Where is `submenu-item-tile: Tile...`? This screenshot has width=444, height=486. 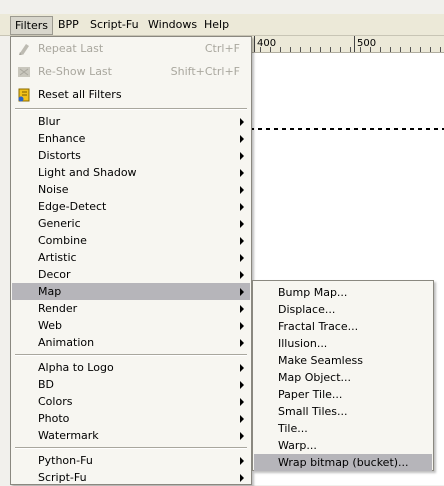 submenu-item-tile: Tile... is located at coordinates (343, 428).